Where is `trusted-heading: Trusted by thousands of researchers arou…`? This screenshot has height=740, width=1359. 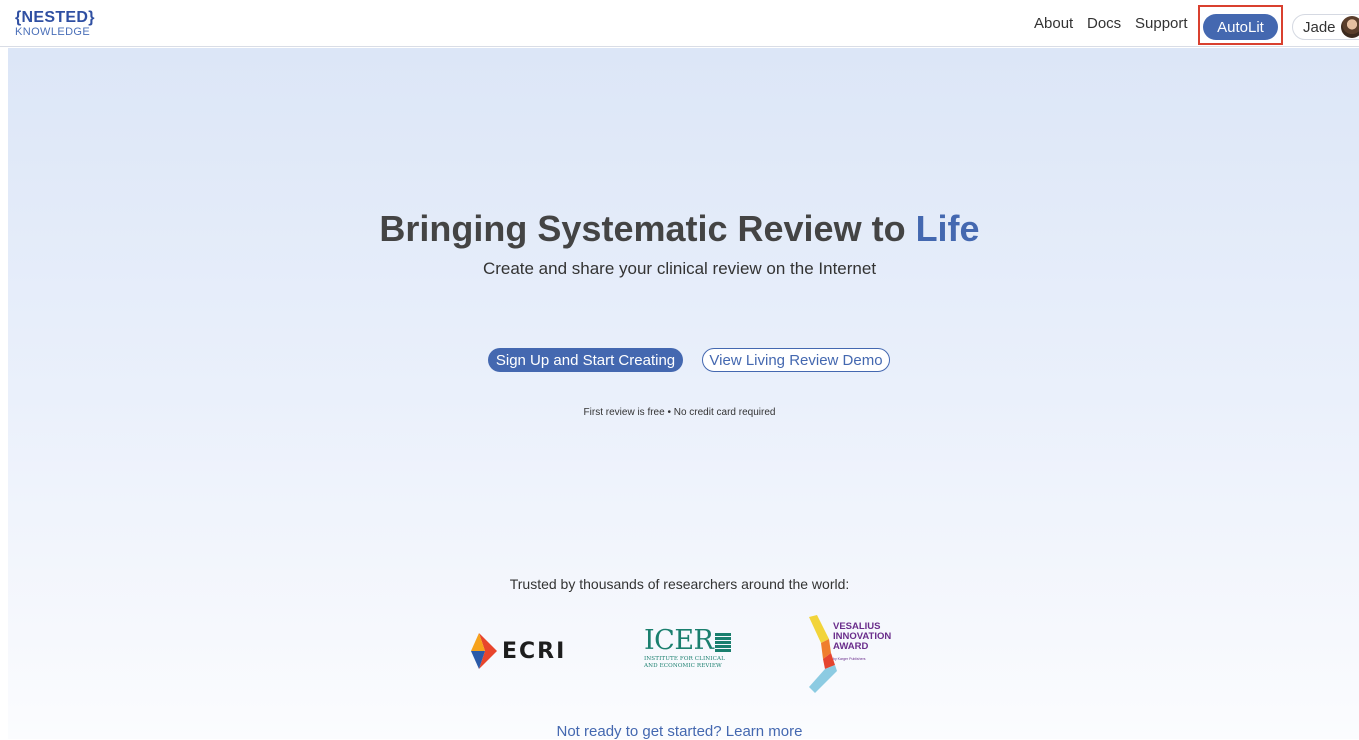
trusted-heading: Trusted by thousands of researchers arou… is located at coordinates (679, 584).